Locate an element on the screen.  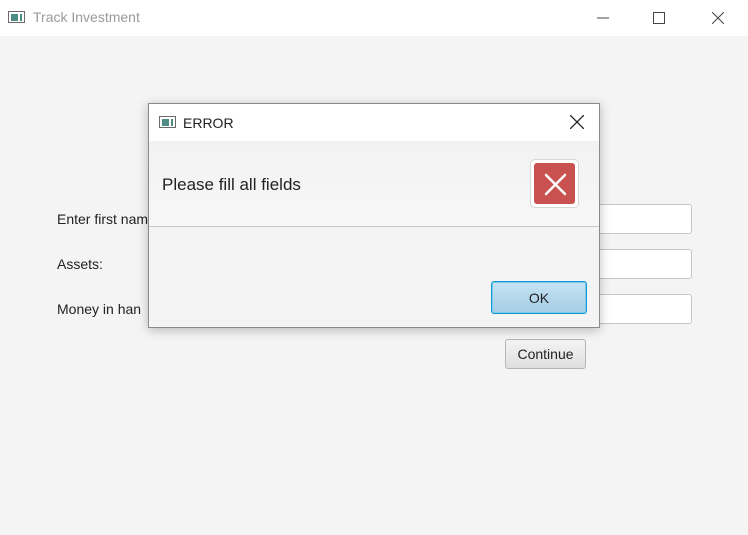
first-name-input is located at coordinates (644, 219).